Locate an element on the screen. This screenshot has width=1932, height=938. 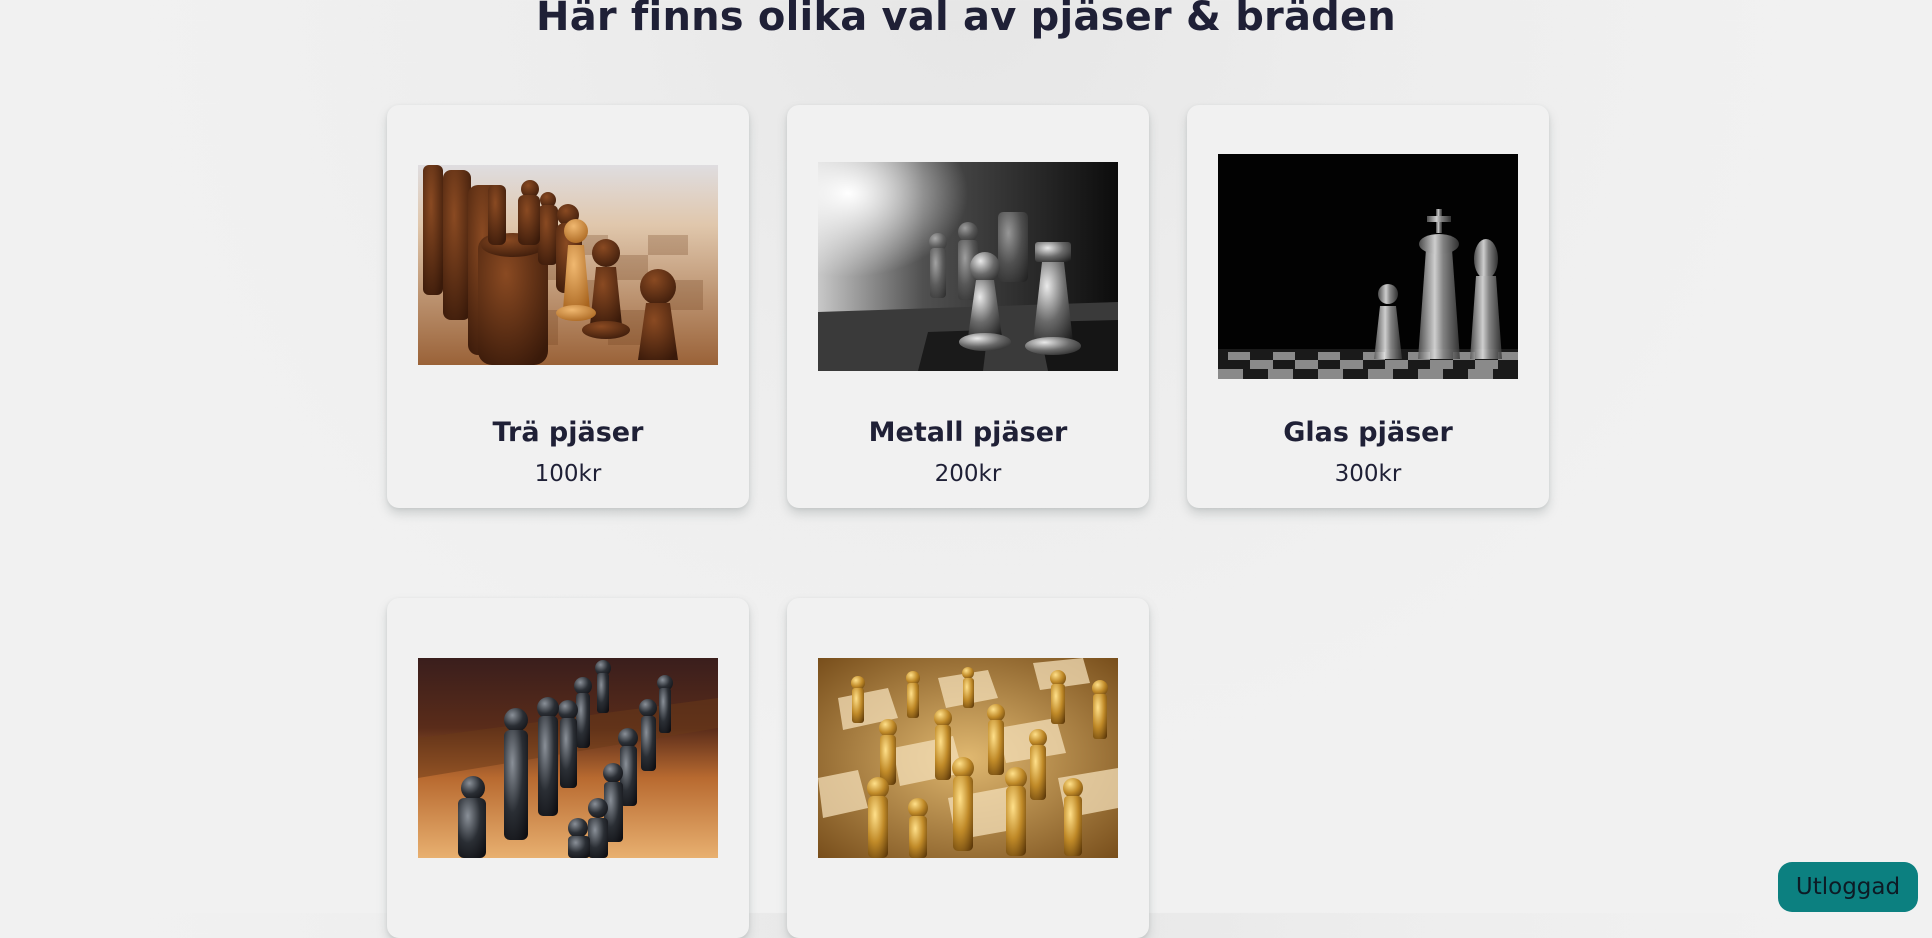
product-card-gold is located at coordinates (968, 768).